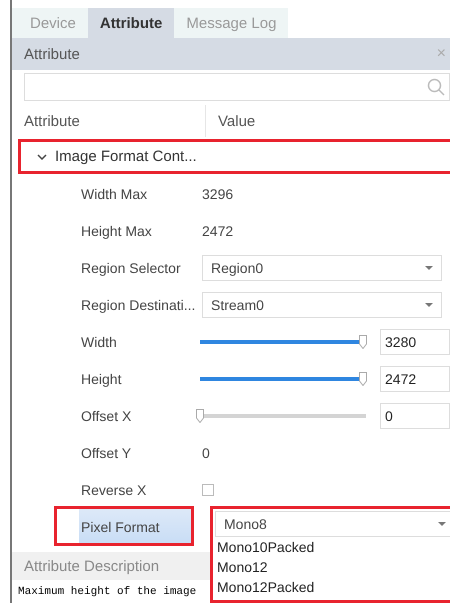  I want to click on attribute-value: 3296, so click(218, 194).